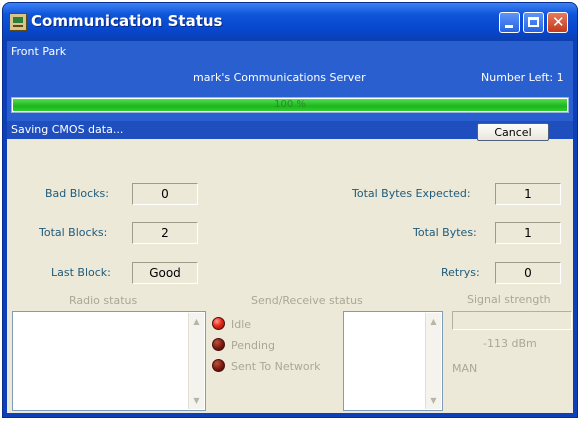 The width and height of the screenshot is (582, 423). Describe the element at coordinates (512, 320) in the screenshot. I see `signal-strength-meter` at that location.